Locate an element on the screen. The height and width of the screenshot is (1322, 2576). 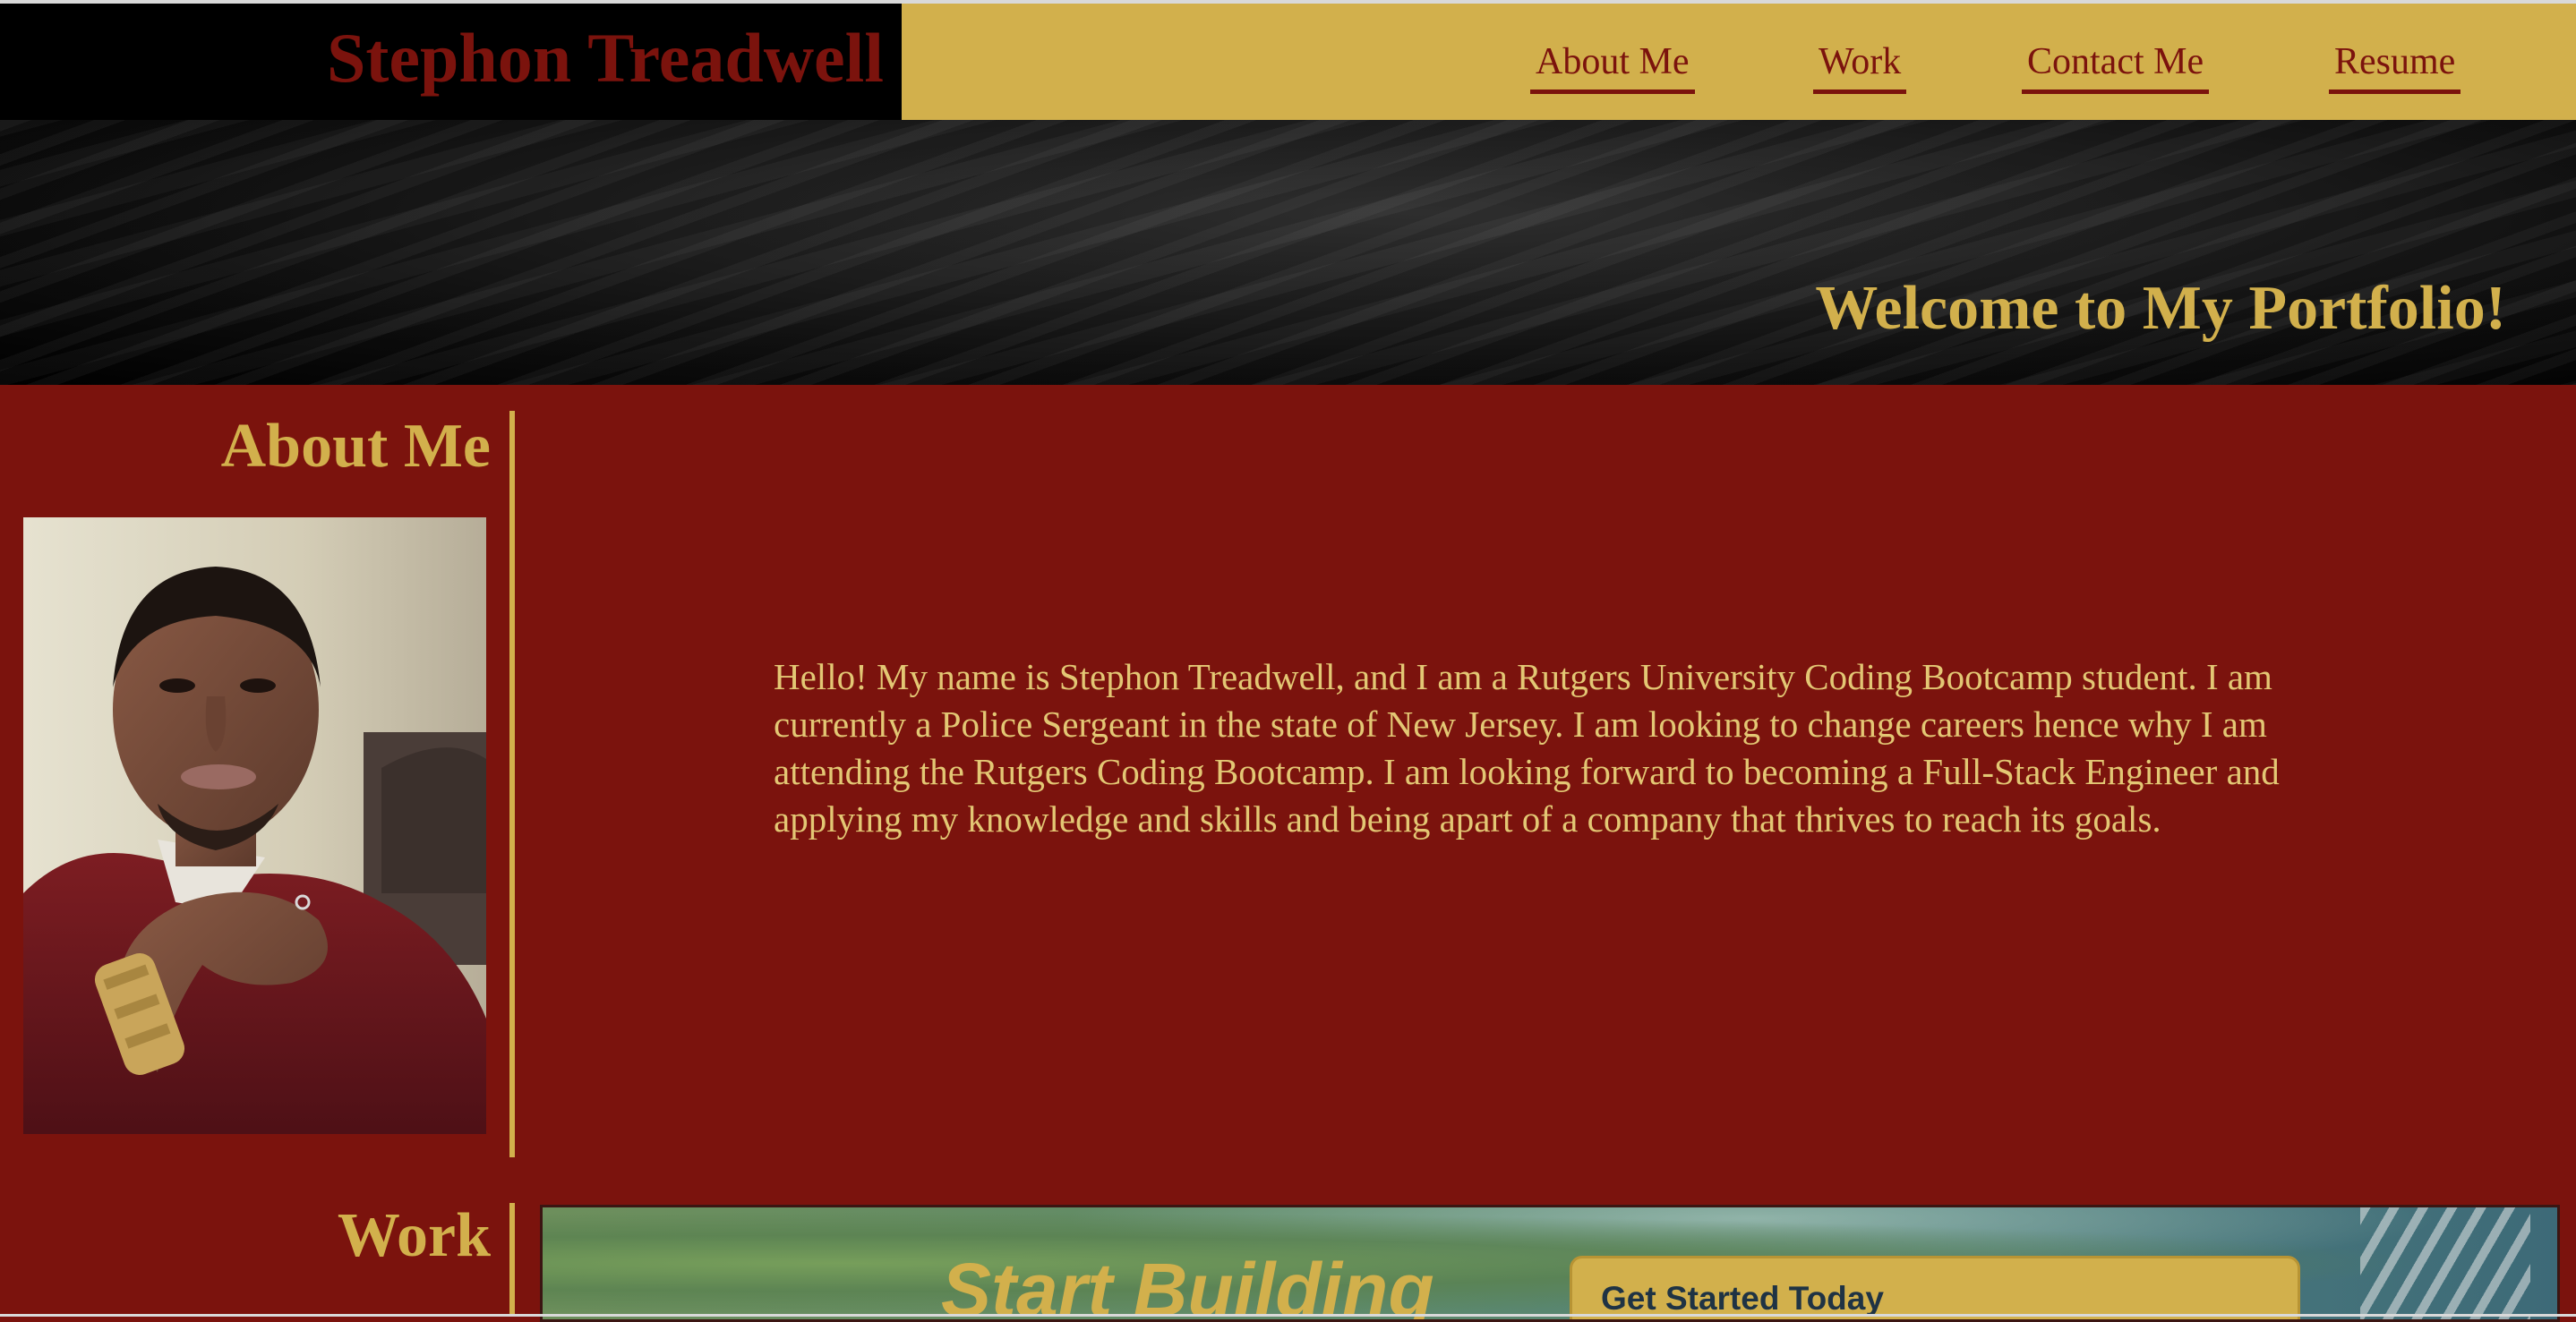
about-divider is located at coordinates (512, 784).